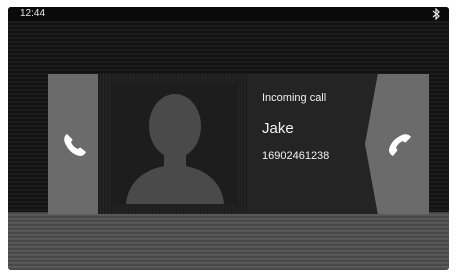  Describe the element at coordinates (436, 14) in the screenshot. I see `bluetooth-icon` at that location.